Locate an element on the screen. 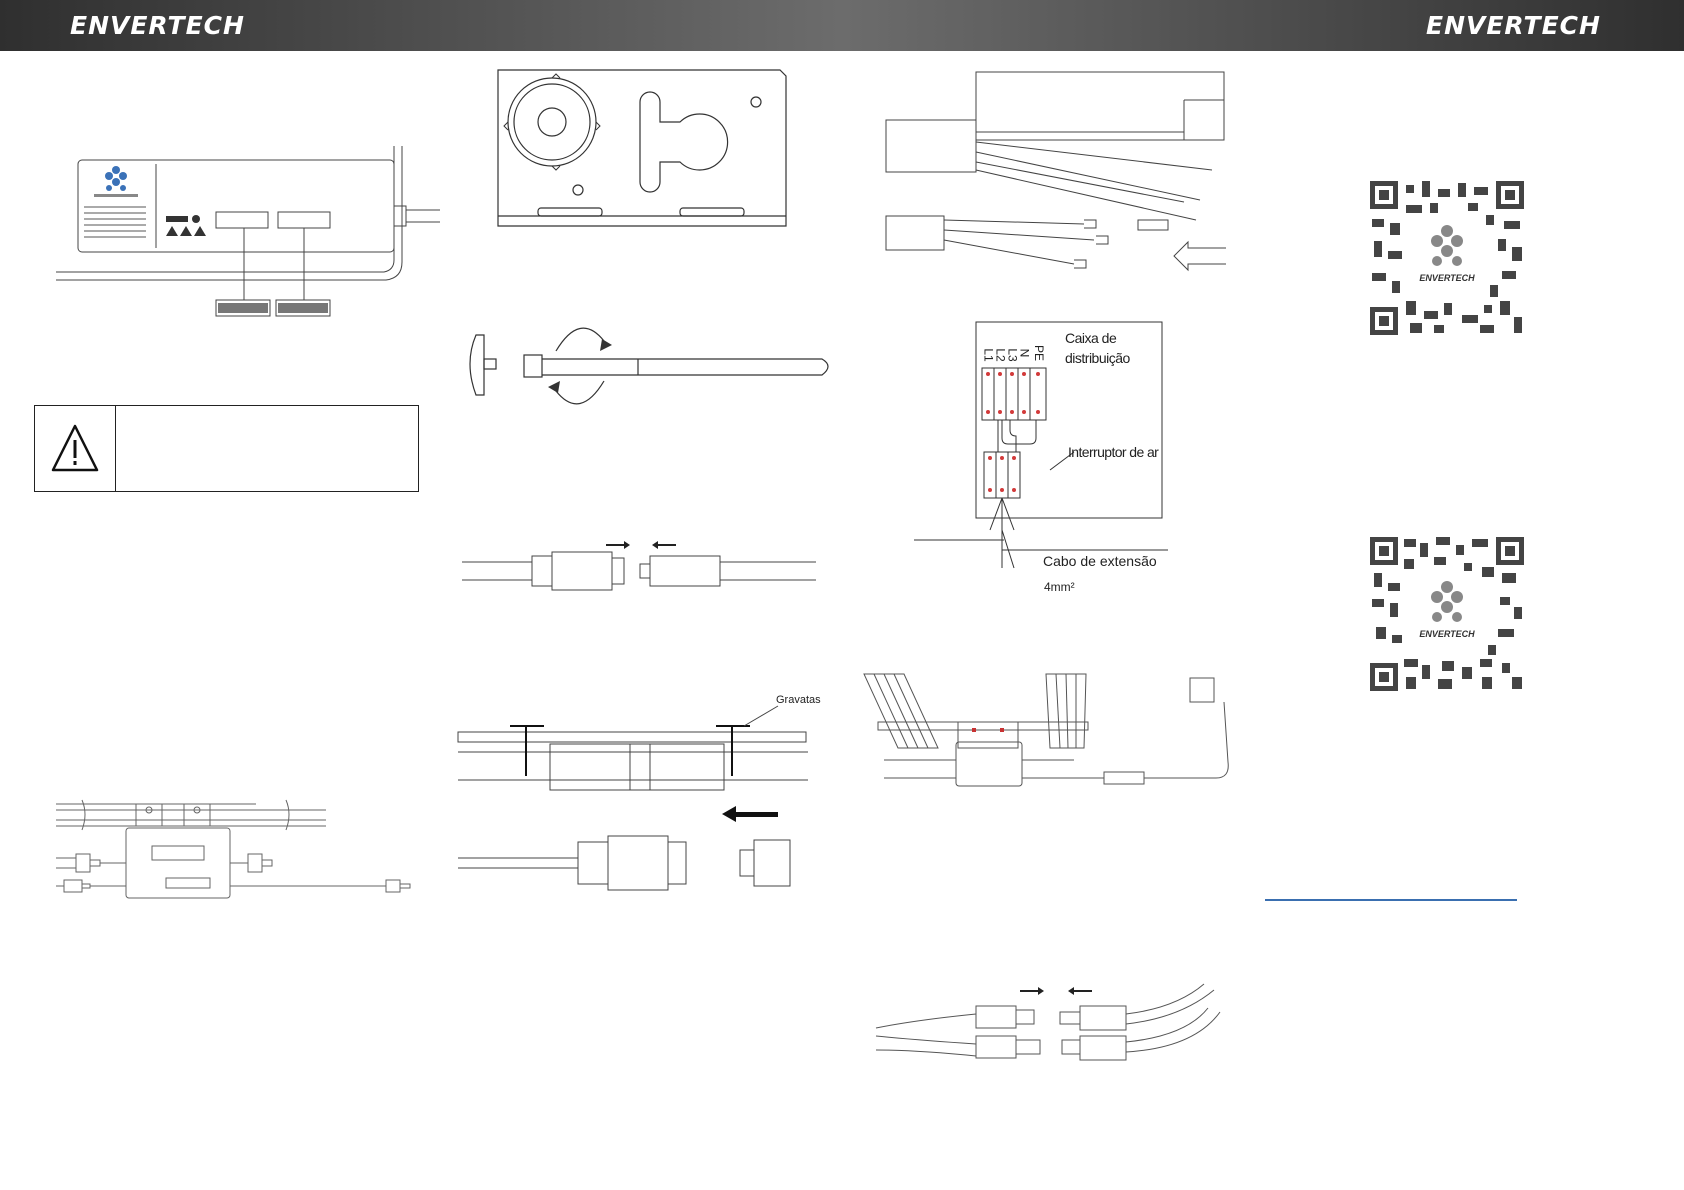 The height and width of the screenshot is (1190, 1684). header-bar: ENVERTECH ENVERTECH is located at coordinates (842, 25).